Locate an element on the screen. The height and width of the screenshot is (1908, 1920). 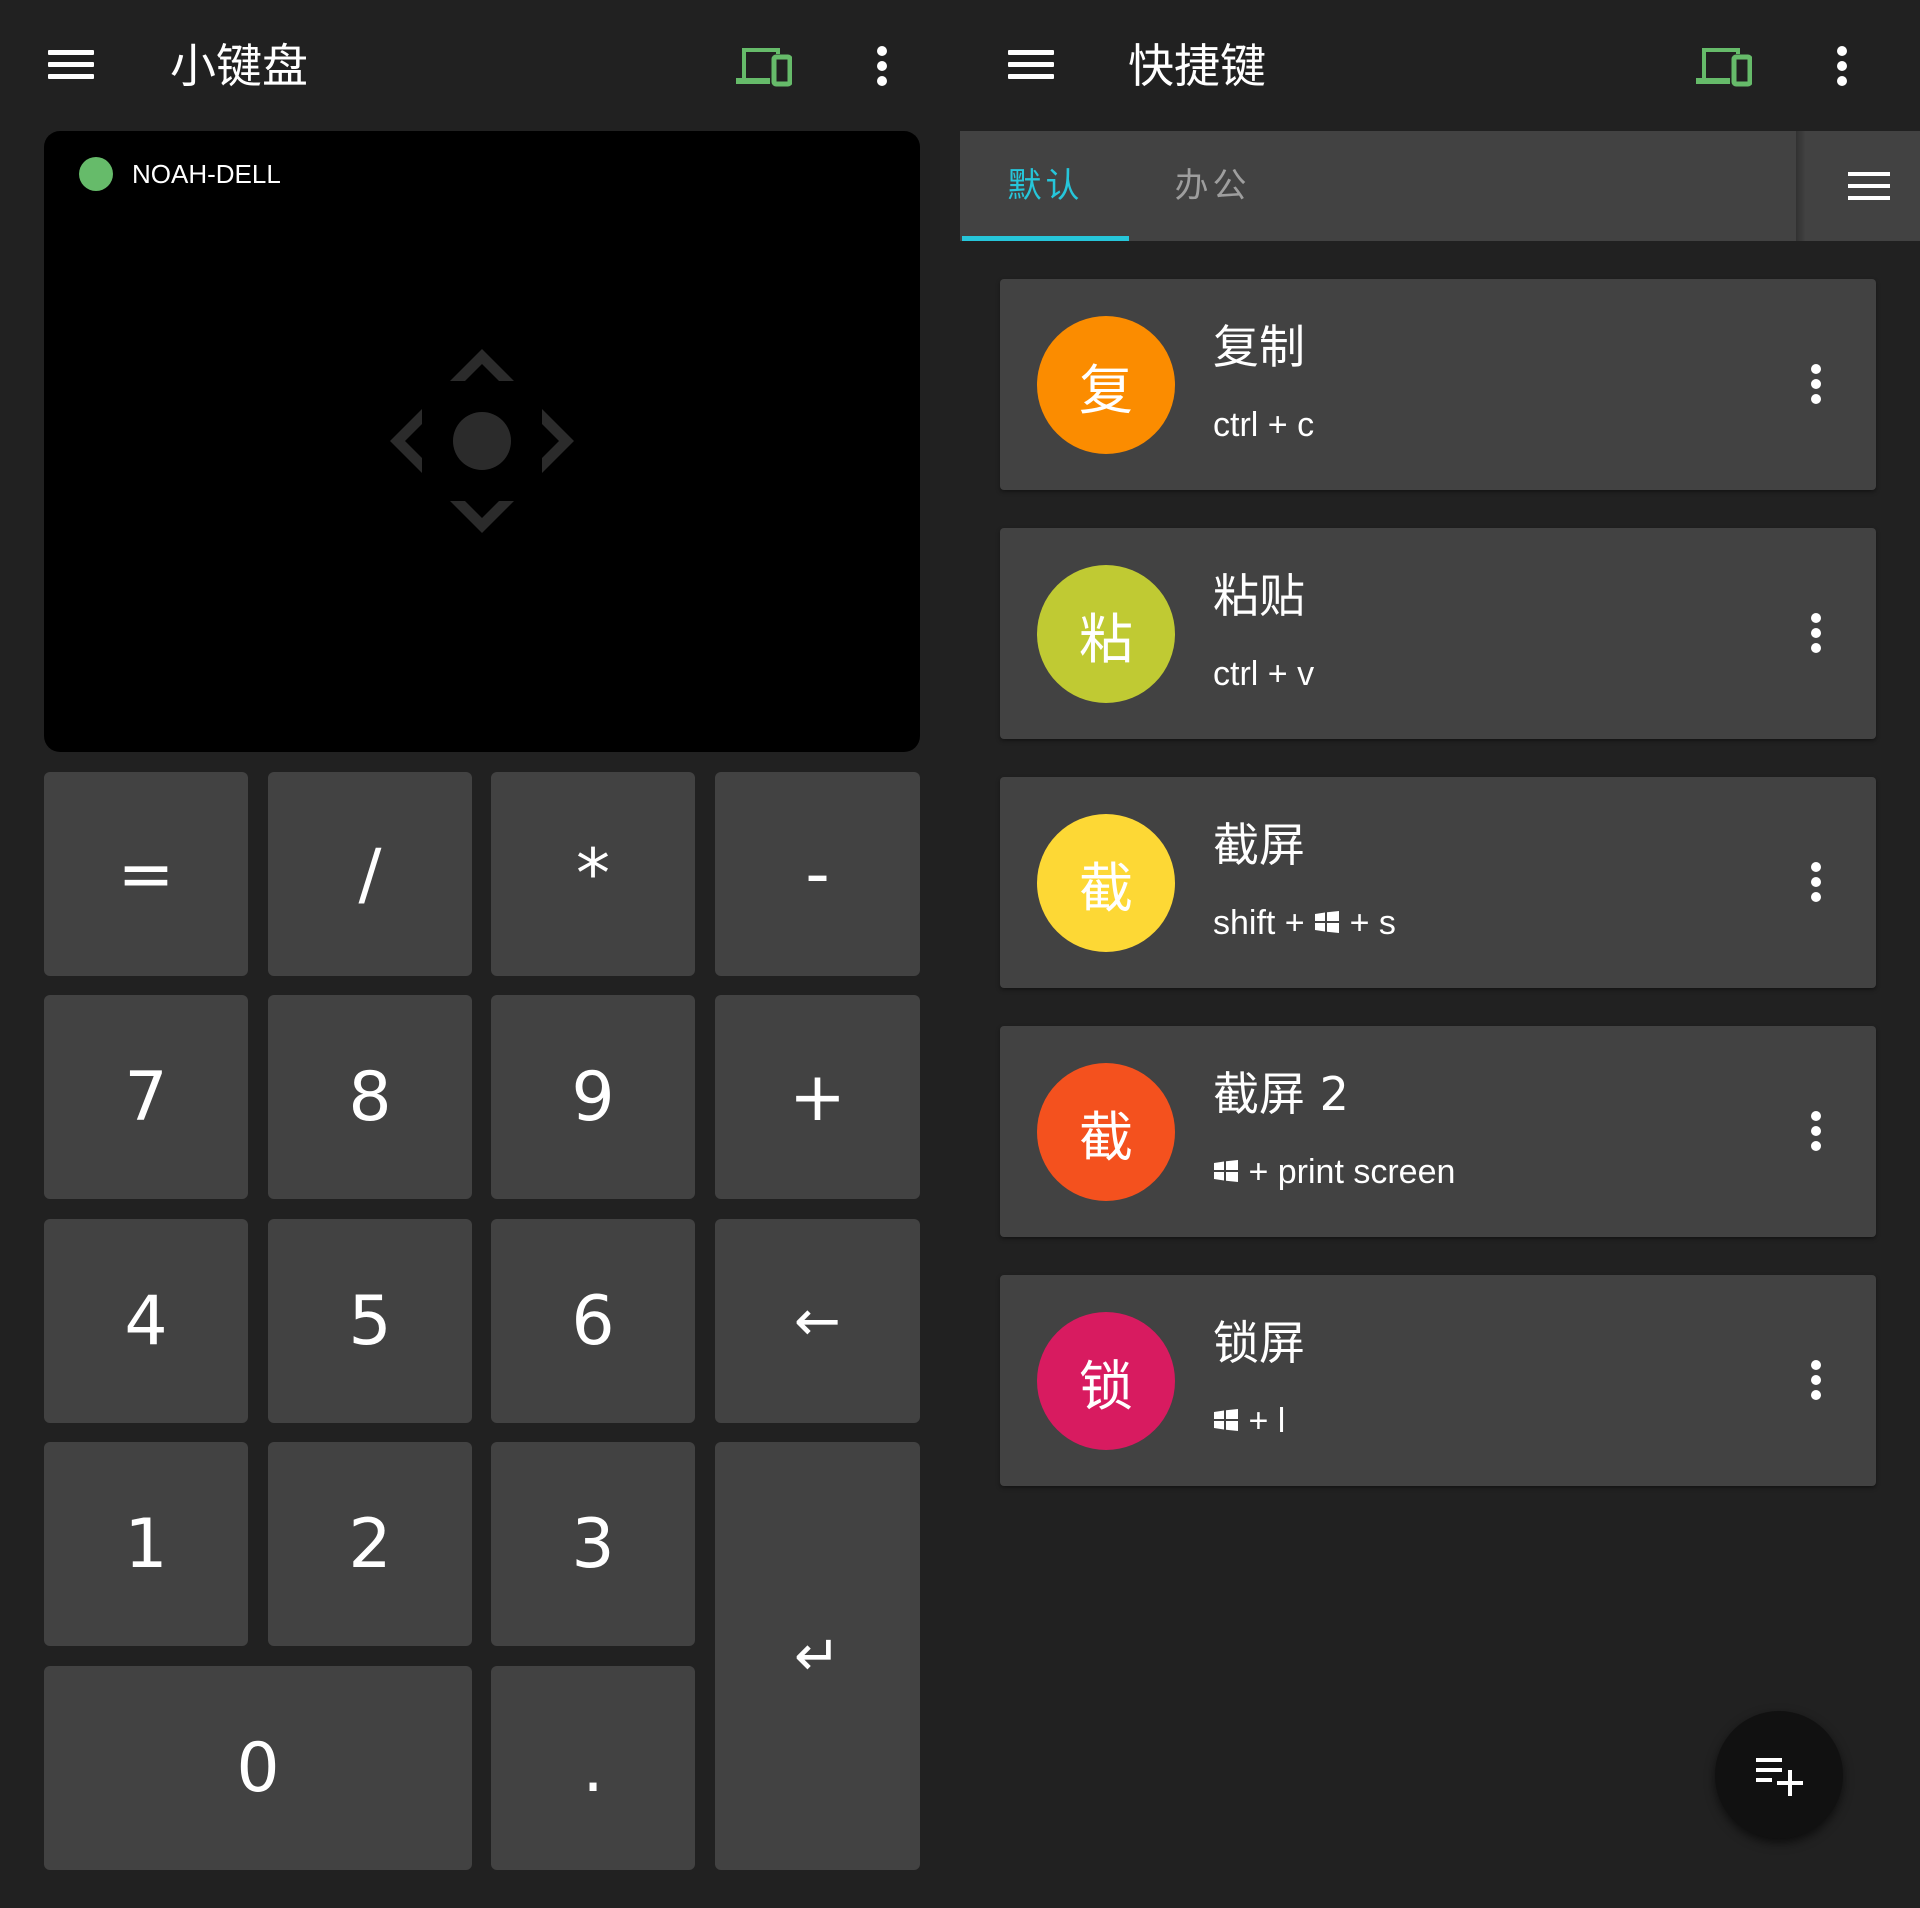
key-minus: - is located at coordinates (817, 874).